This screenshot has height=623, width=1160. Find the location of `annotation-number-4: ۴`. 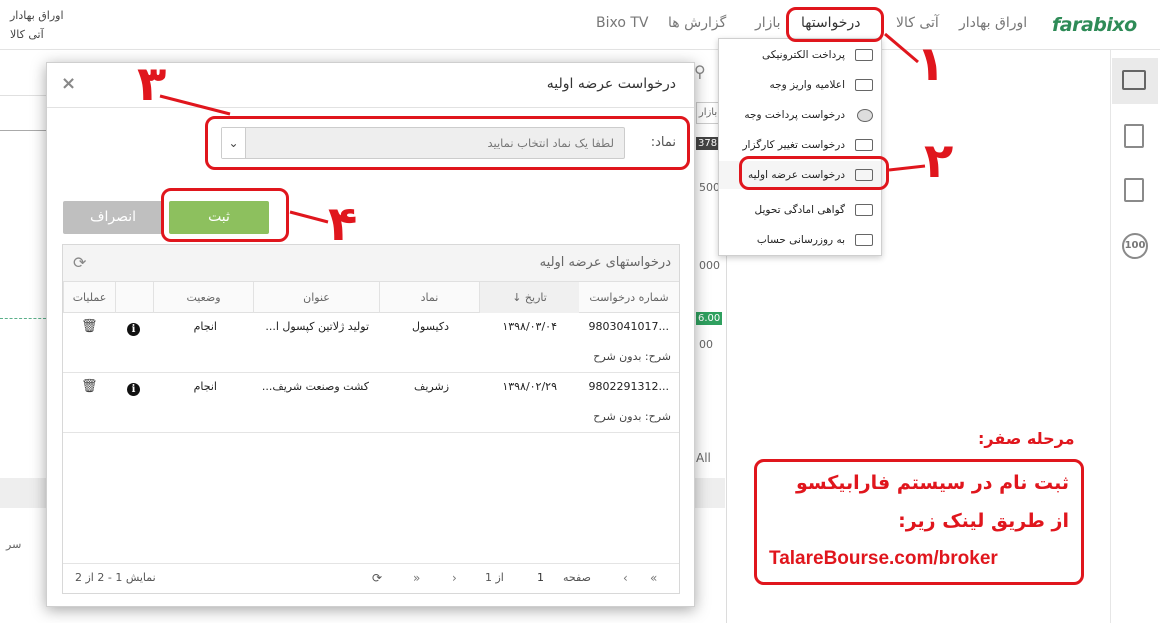

annotation-number-4: ۴ is located at coordinates (343, 224).